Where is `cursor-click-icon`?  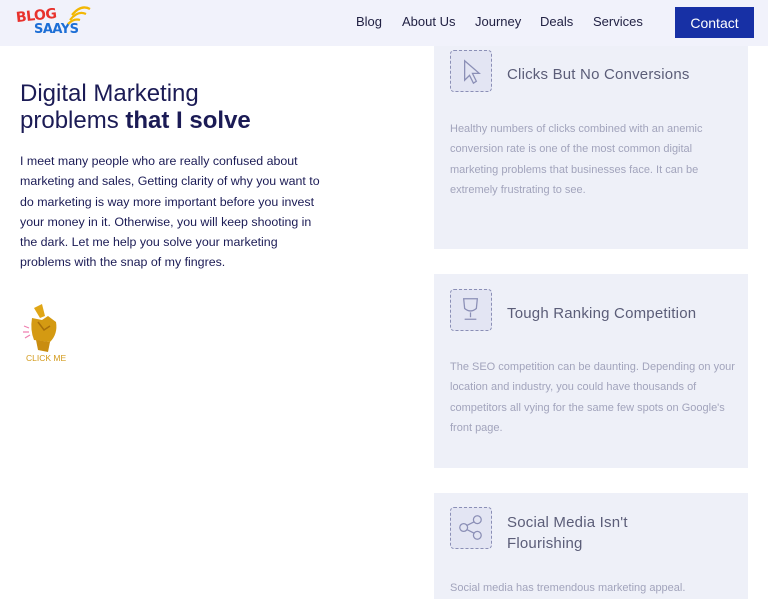
cursor-click-icon is located at coordinates (471, 71).